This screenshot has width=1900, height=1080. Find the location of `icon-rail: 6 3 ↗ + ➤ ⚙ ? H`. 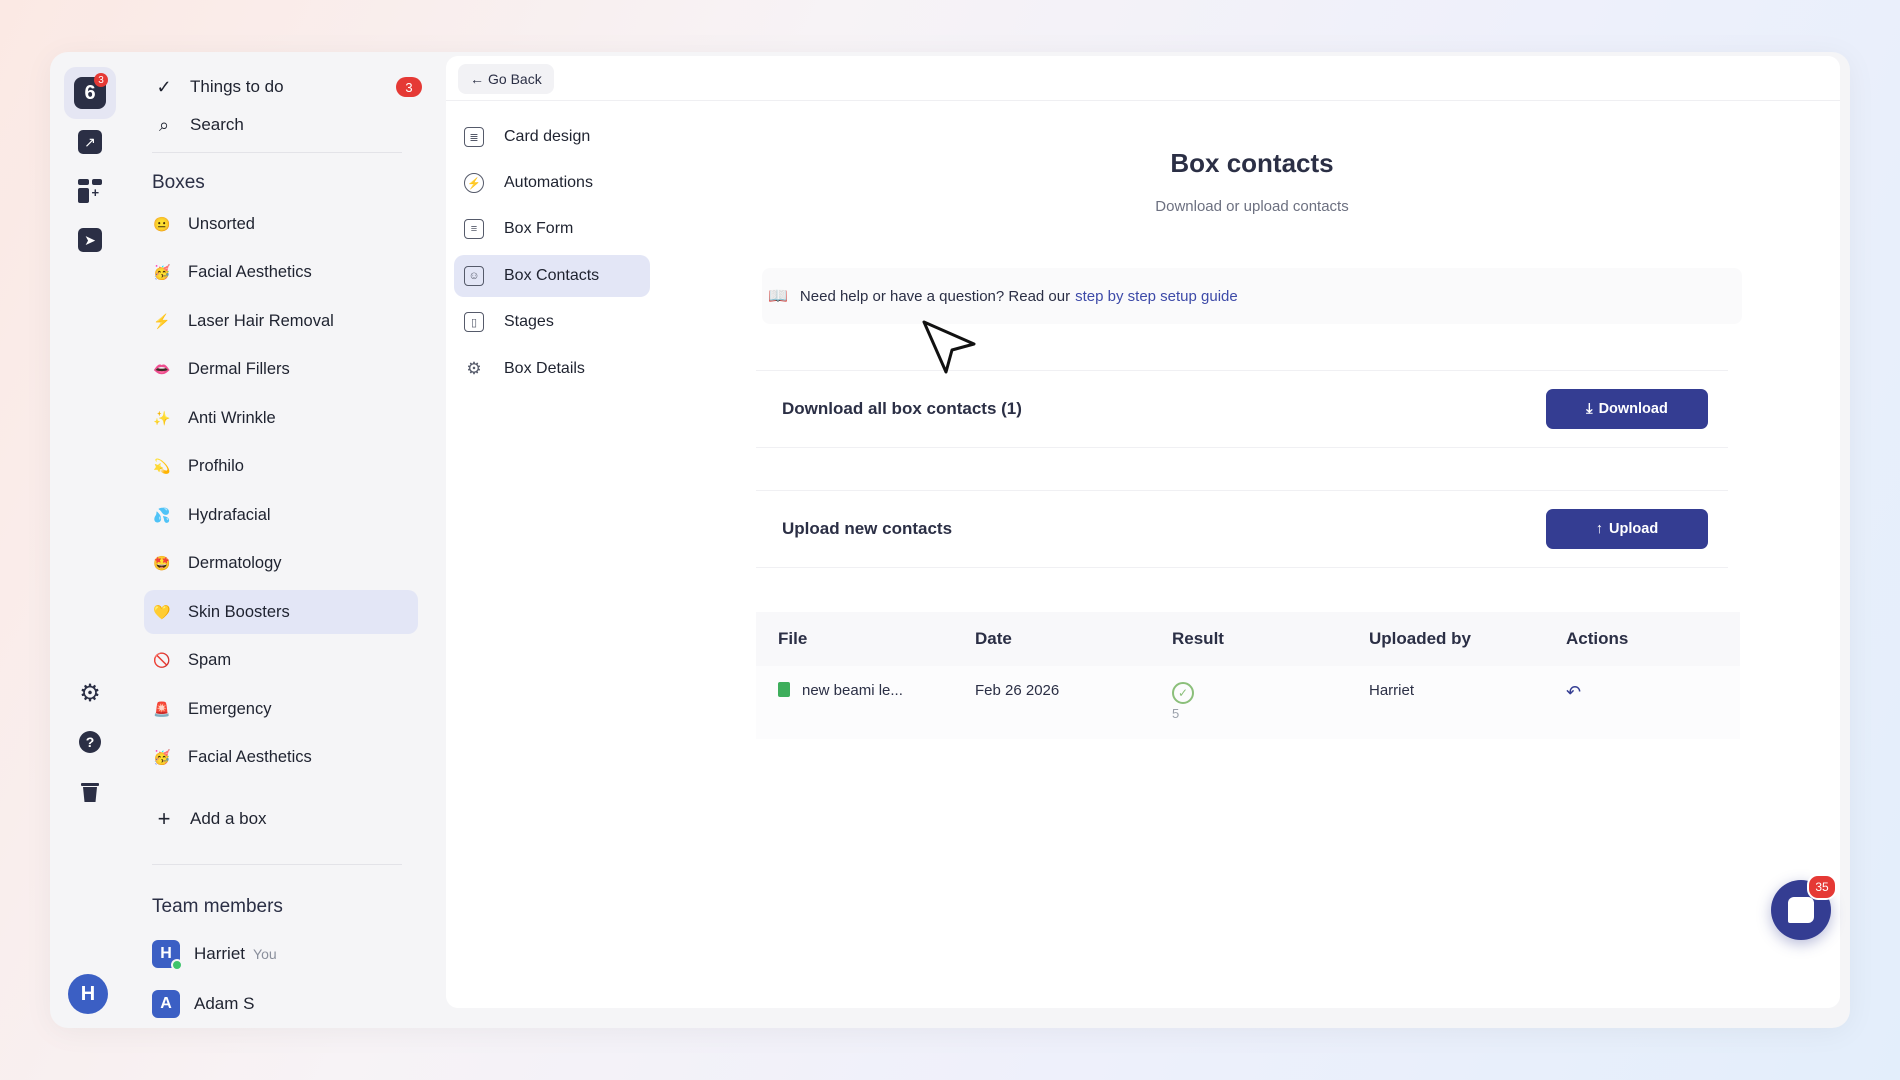

icon-rail: 6 3 ↗ + ➤ ⚙ ? H is located at coordinates (90, 540).